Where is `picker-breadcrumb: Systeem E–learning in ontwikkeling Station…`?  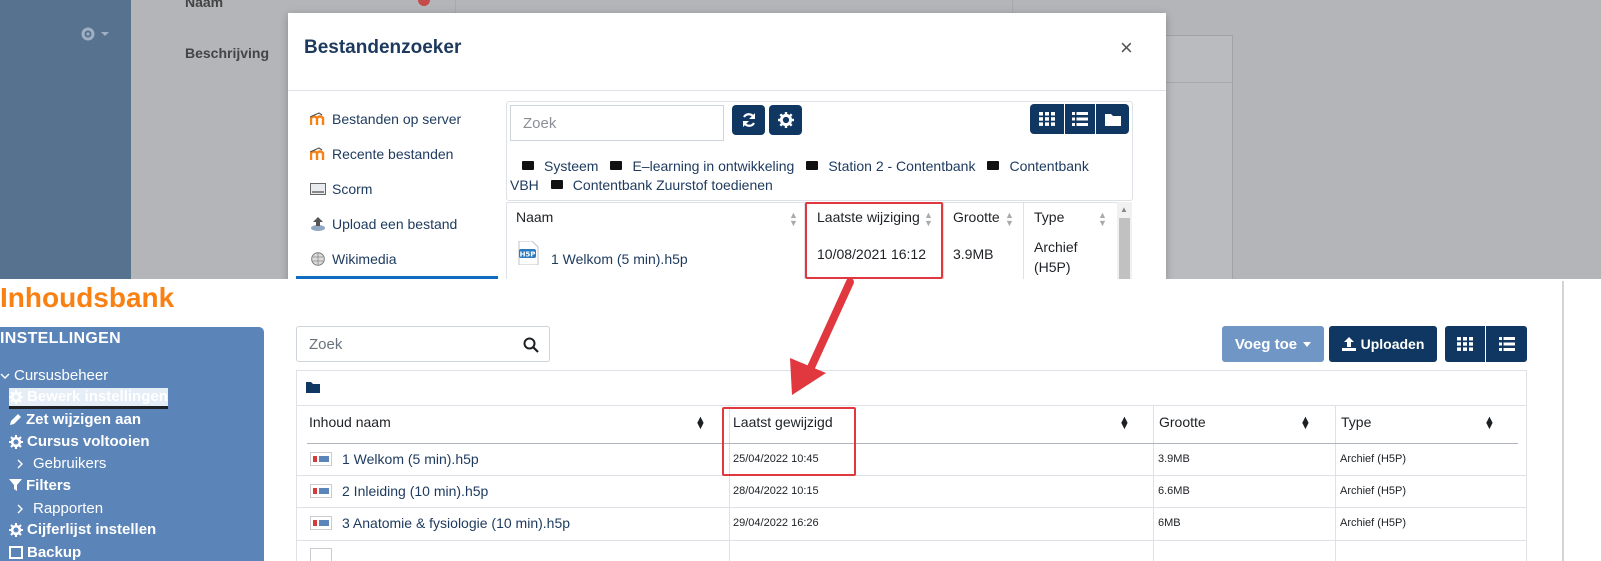
picker-breadcrumb: Systeem E–learning in ontwikkeling Station… is located at coordinates (810, 176).